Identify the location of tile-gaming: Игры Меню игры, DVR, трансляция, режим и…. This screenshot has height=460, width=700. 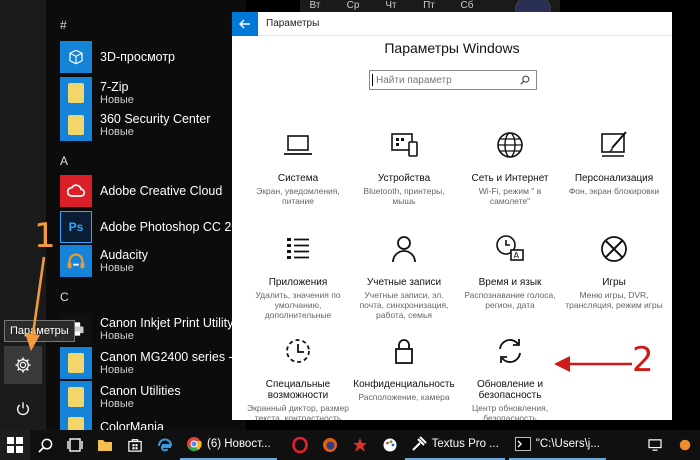
(614, 271).